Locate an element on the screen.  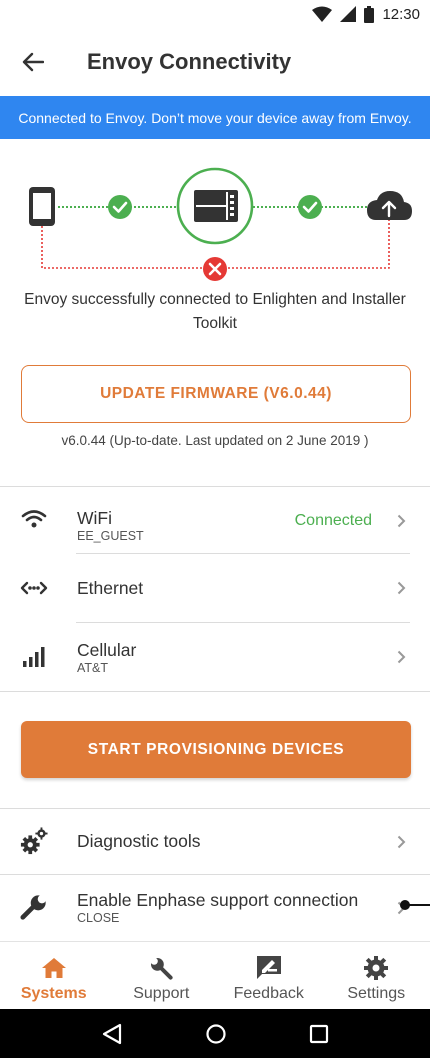
ethernet-text: Ethernet is located at coordinates (110, 588).